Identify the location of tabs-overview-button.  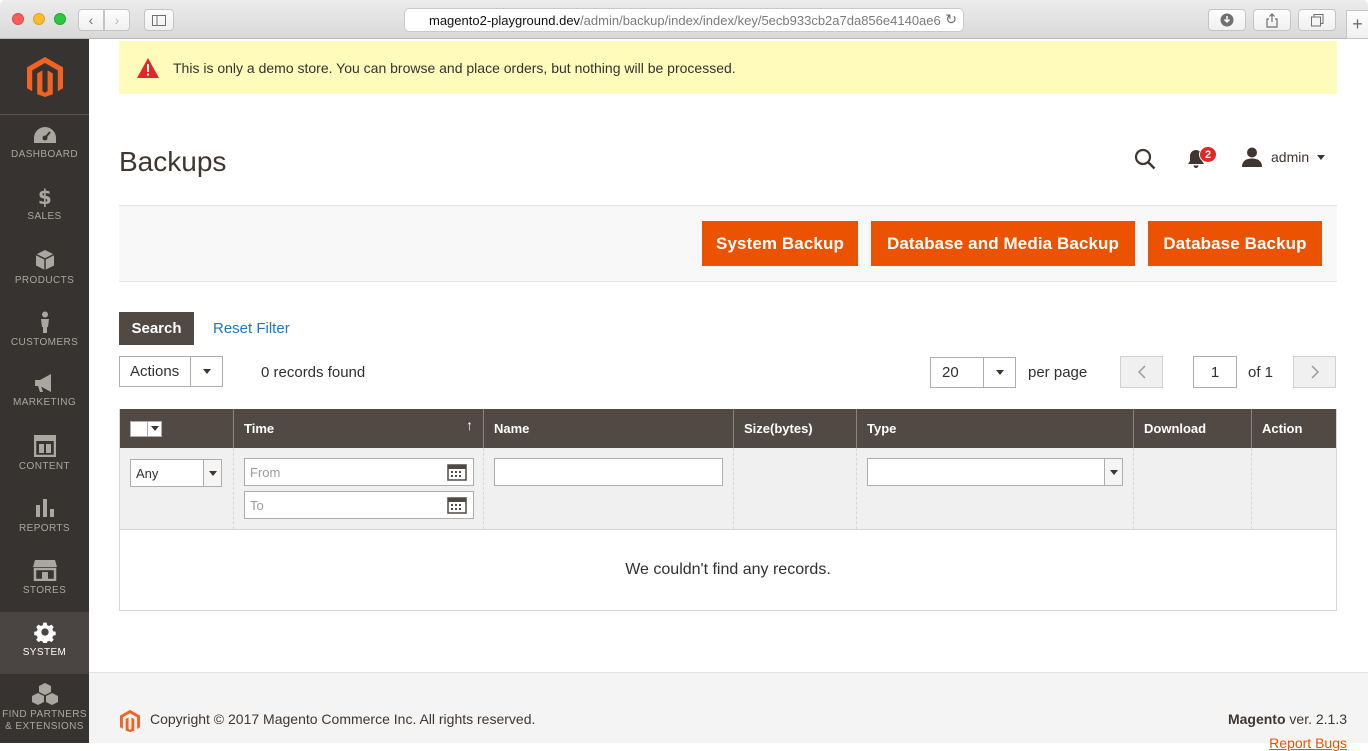
(1317, 20).